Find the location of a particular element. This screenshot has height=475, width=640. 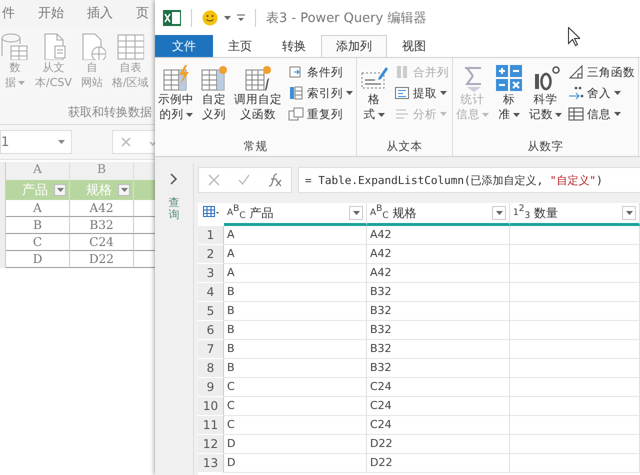

table-header-text: 产品 is located at coordinates (35, 190).